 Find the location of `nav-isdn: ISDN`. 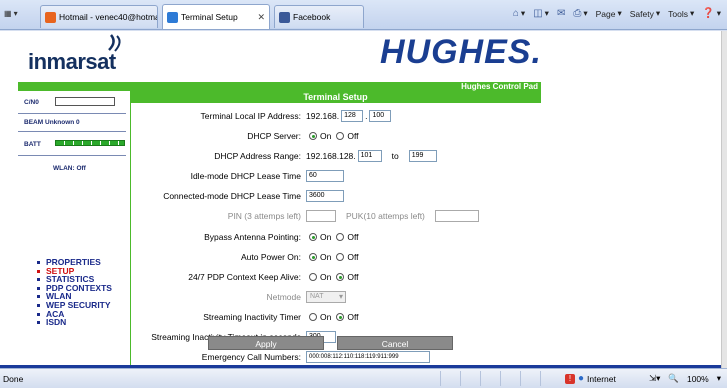

nav-isdn: ISDN is located at coordinates (73, 322).